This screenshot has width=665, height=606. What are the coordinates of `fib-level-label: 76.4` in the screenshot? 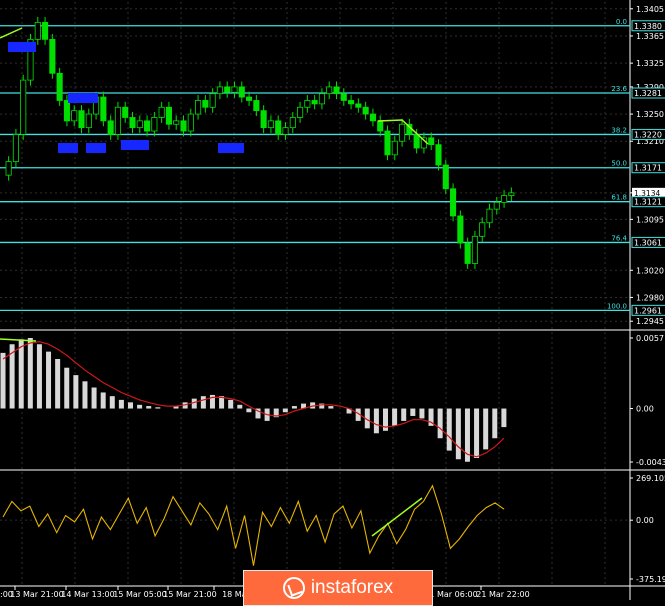 It's located at (619, 238).